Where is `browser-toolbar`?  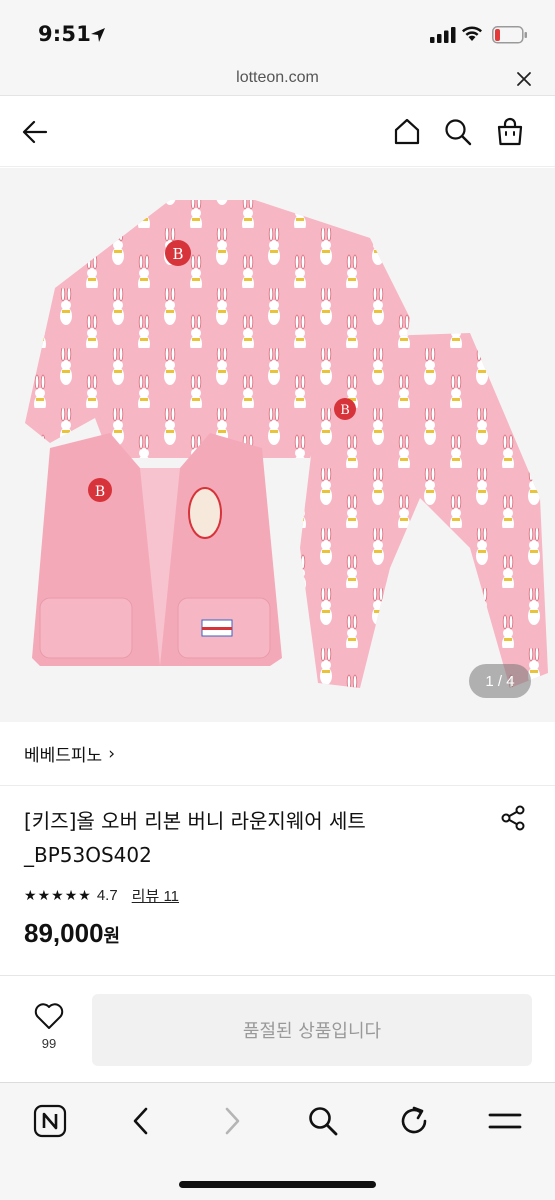 browser-toolbar is located at coordinates (277, 1141).